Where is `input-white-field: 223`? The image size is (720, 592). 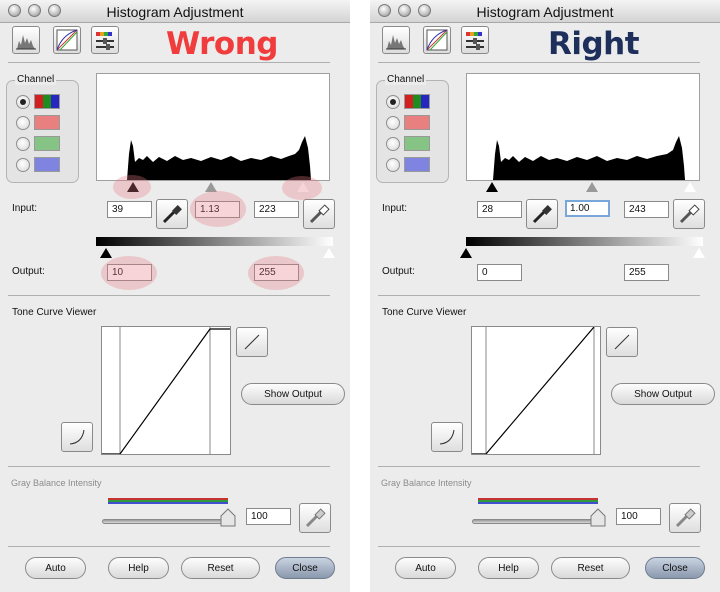 input-white-field: 223 is located at coordinates (276, 209).